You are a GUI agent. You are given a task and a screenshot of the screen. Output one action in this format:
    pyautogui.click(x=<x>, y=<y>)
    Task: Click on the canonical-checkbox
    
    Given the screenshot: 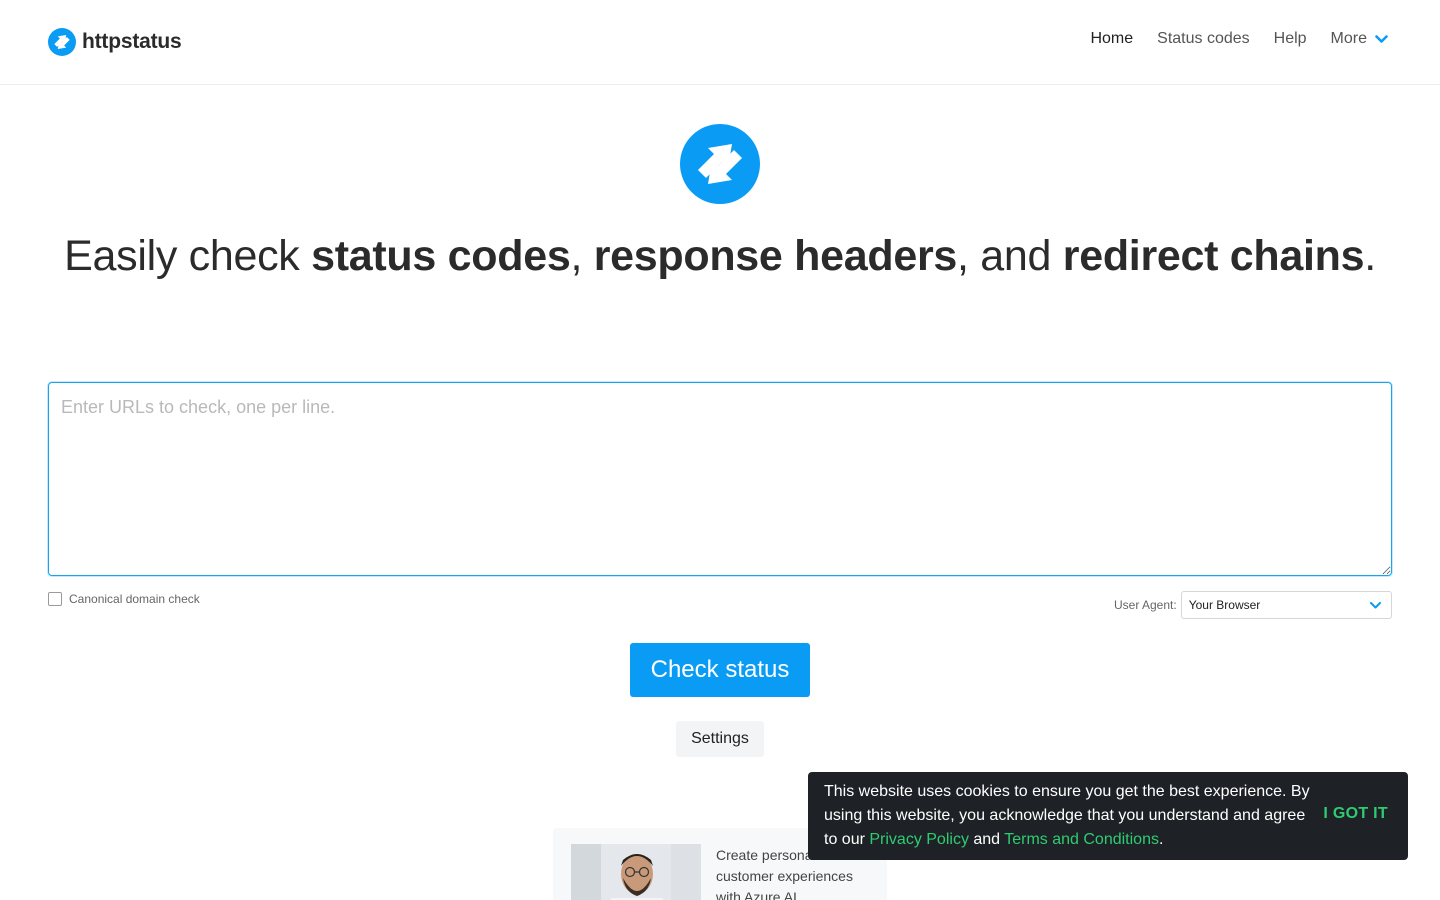 What is the action you would take?
    pyautogui.click(x=55, y=599)
    